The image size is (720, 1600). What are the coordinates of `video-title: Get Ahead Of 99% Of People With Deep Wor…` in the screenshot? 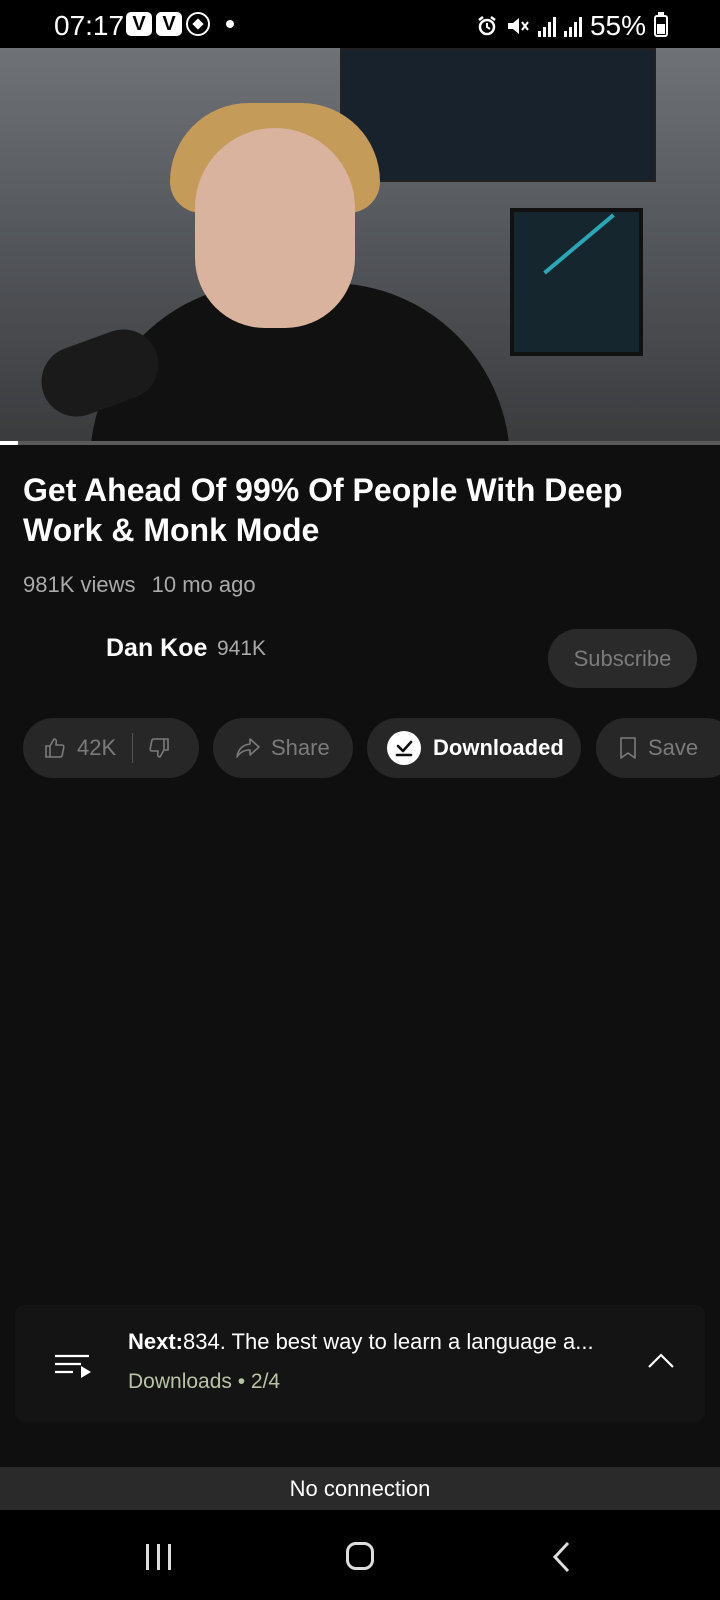 It's located at (353, 510).